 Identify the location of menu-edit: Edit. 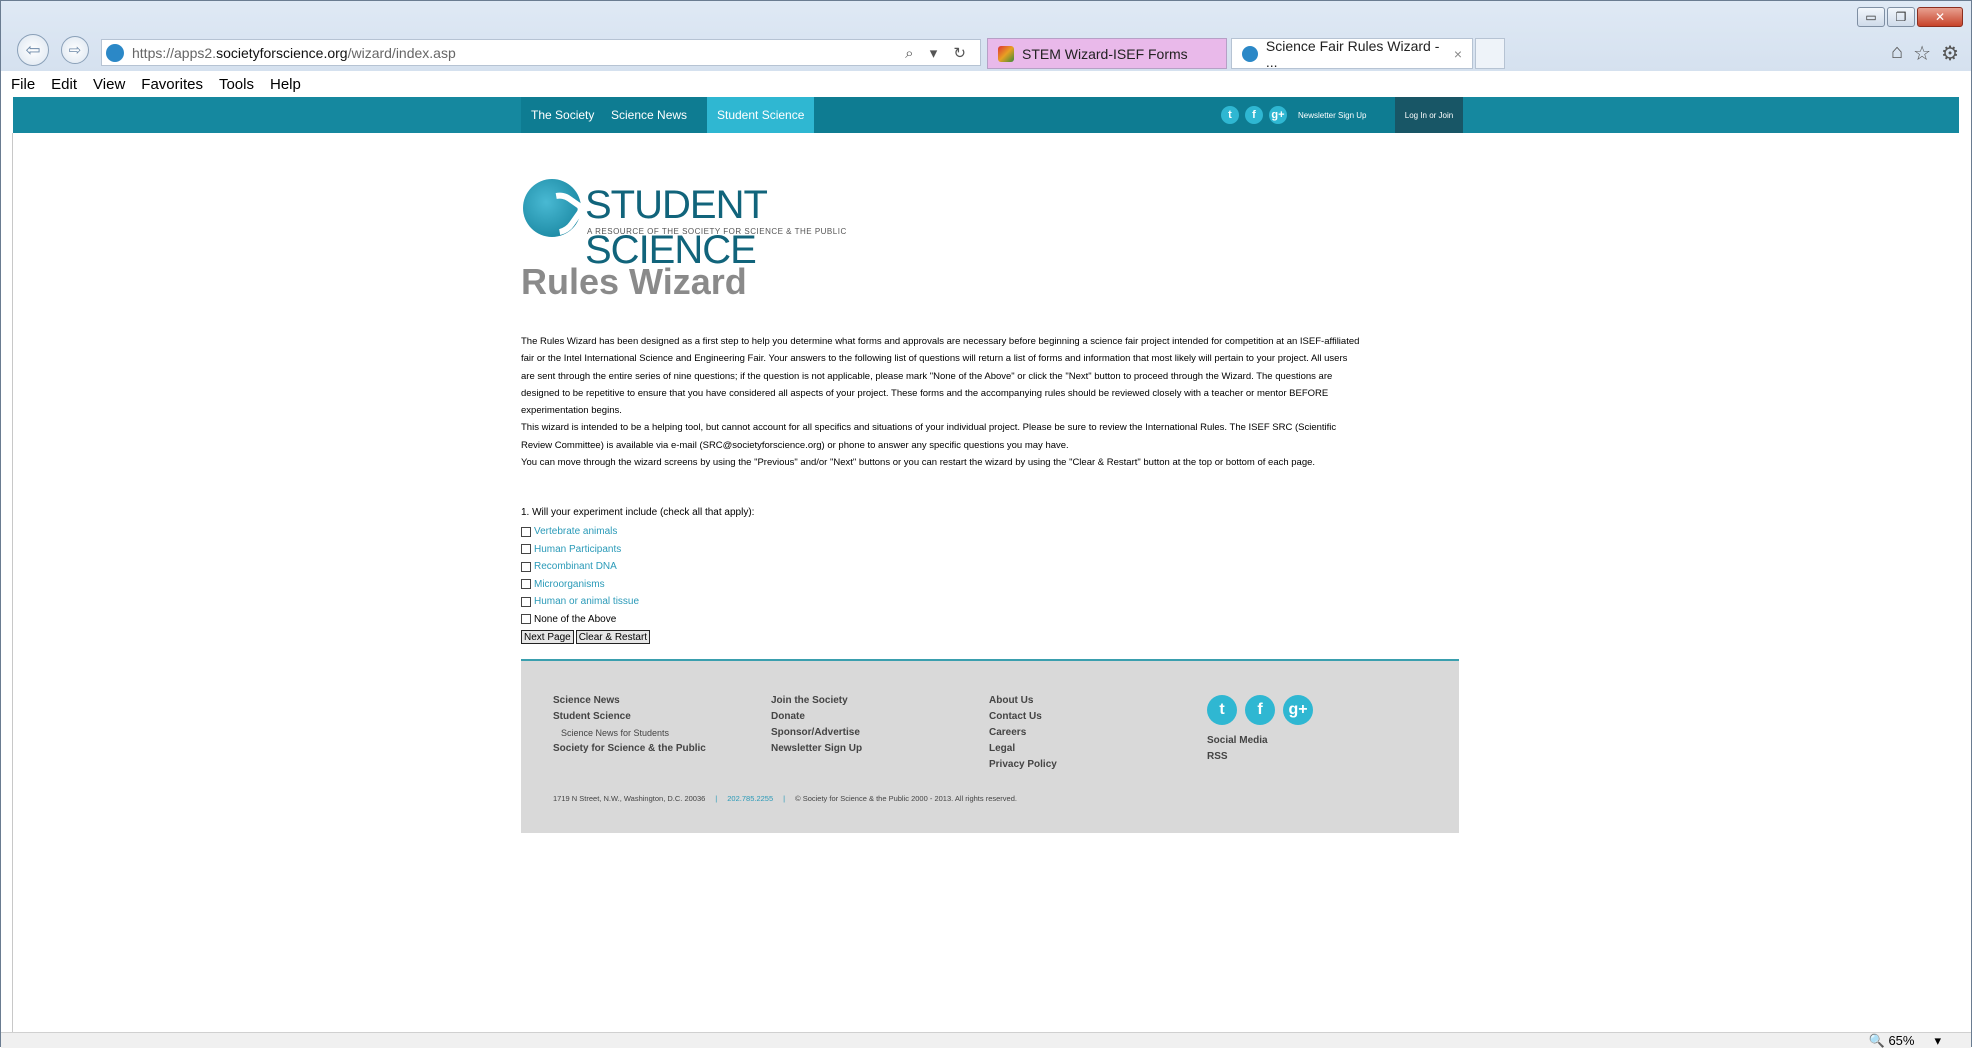
(64, 84).